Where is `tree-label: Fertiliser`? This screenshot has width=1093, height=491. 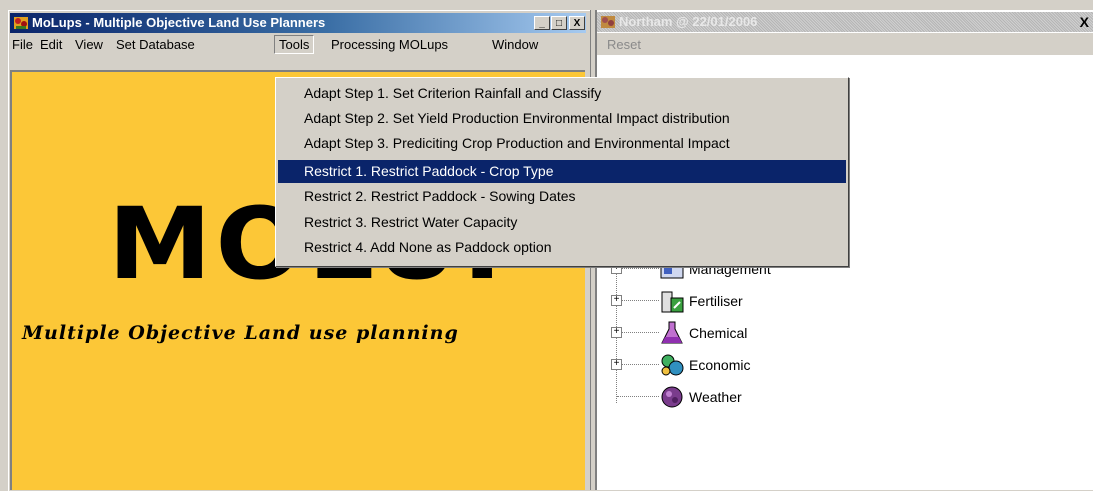 tree-label: Fertiliser is located at coordinates (716, 301).